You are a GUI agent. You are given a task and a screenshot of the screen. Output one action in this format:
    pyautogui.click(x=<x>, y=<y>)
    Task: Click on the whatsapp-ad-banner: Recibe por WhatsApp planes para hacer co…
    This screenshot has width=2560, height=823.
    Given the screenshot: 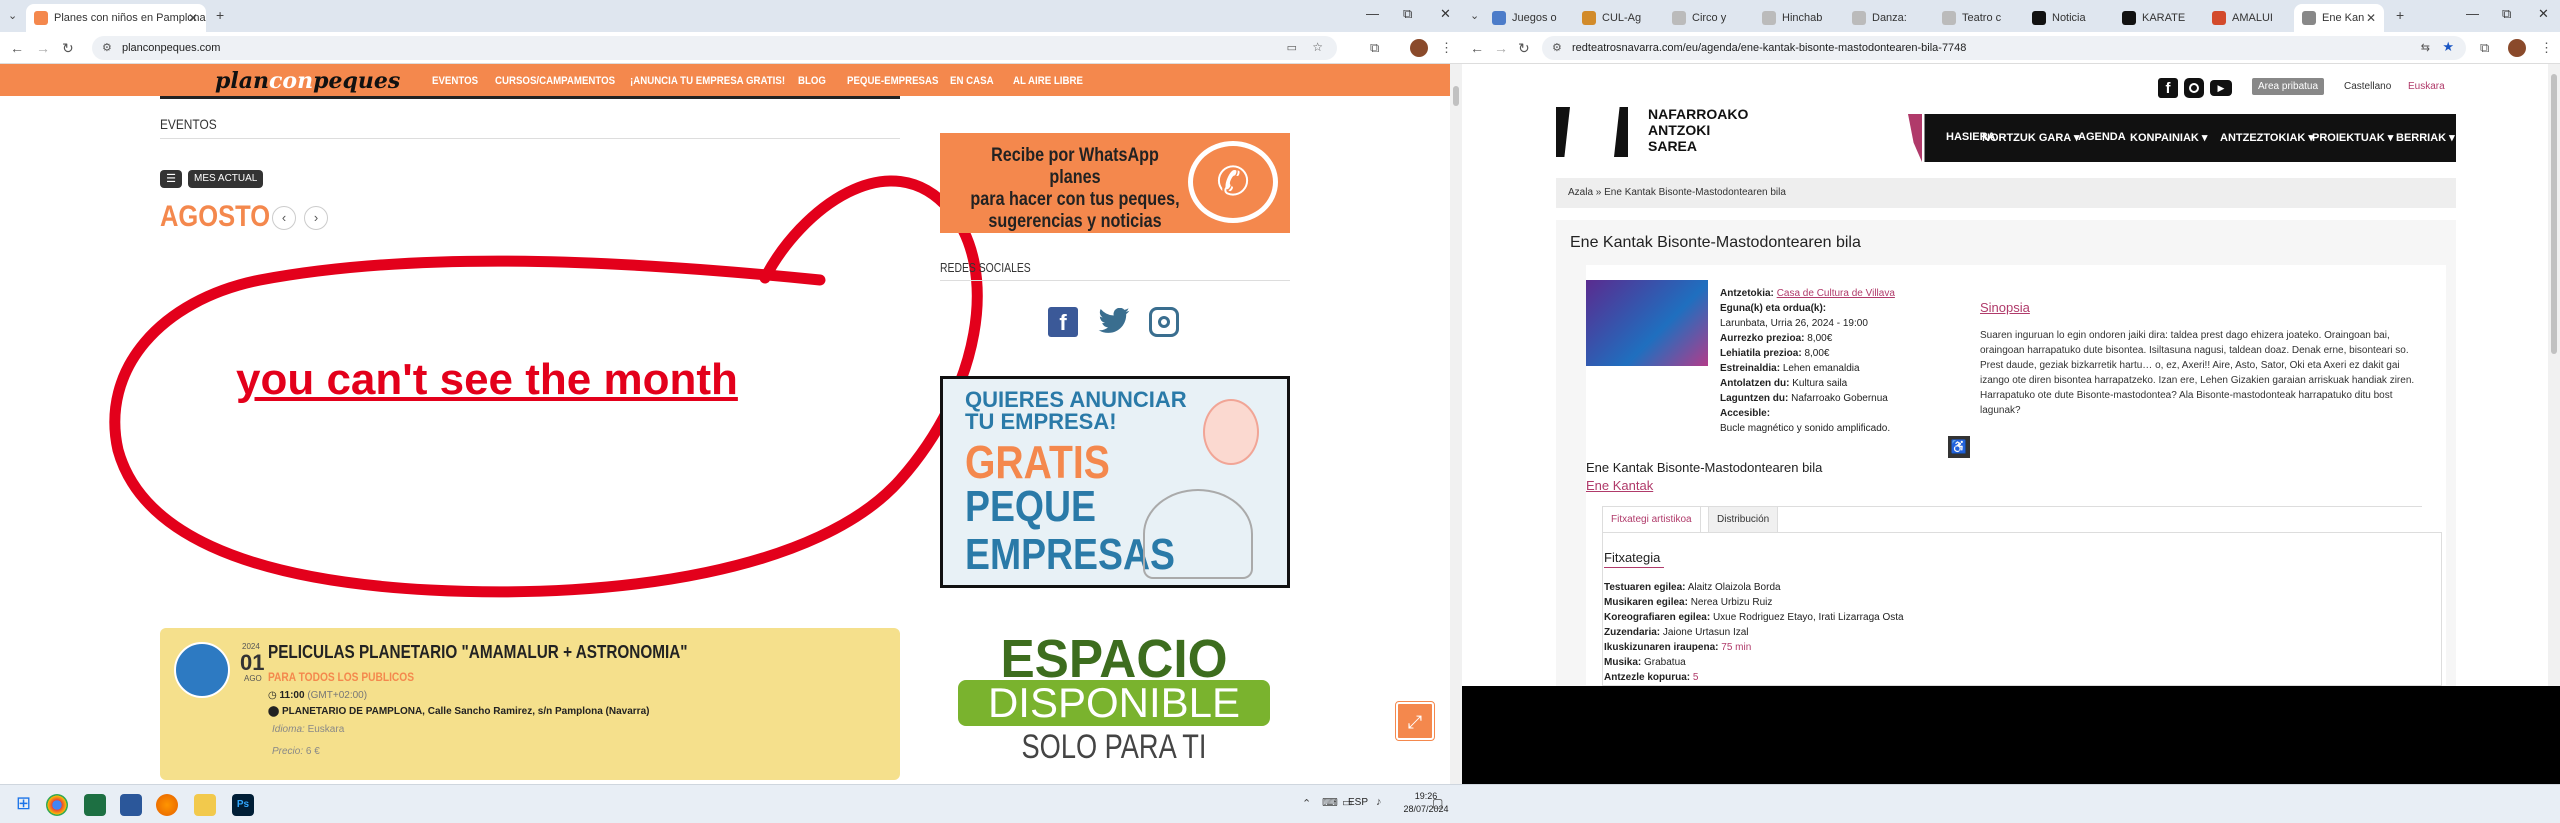 What is the action you would take?
    pyautogui.click(x=1115, y=183)
    